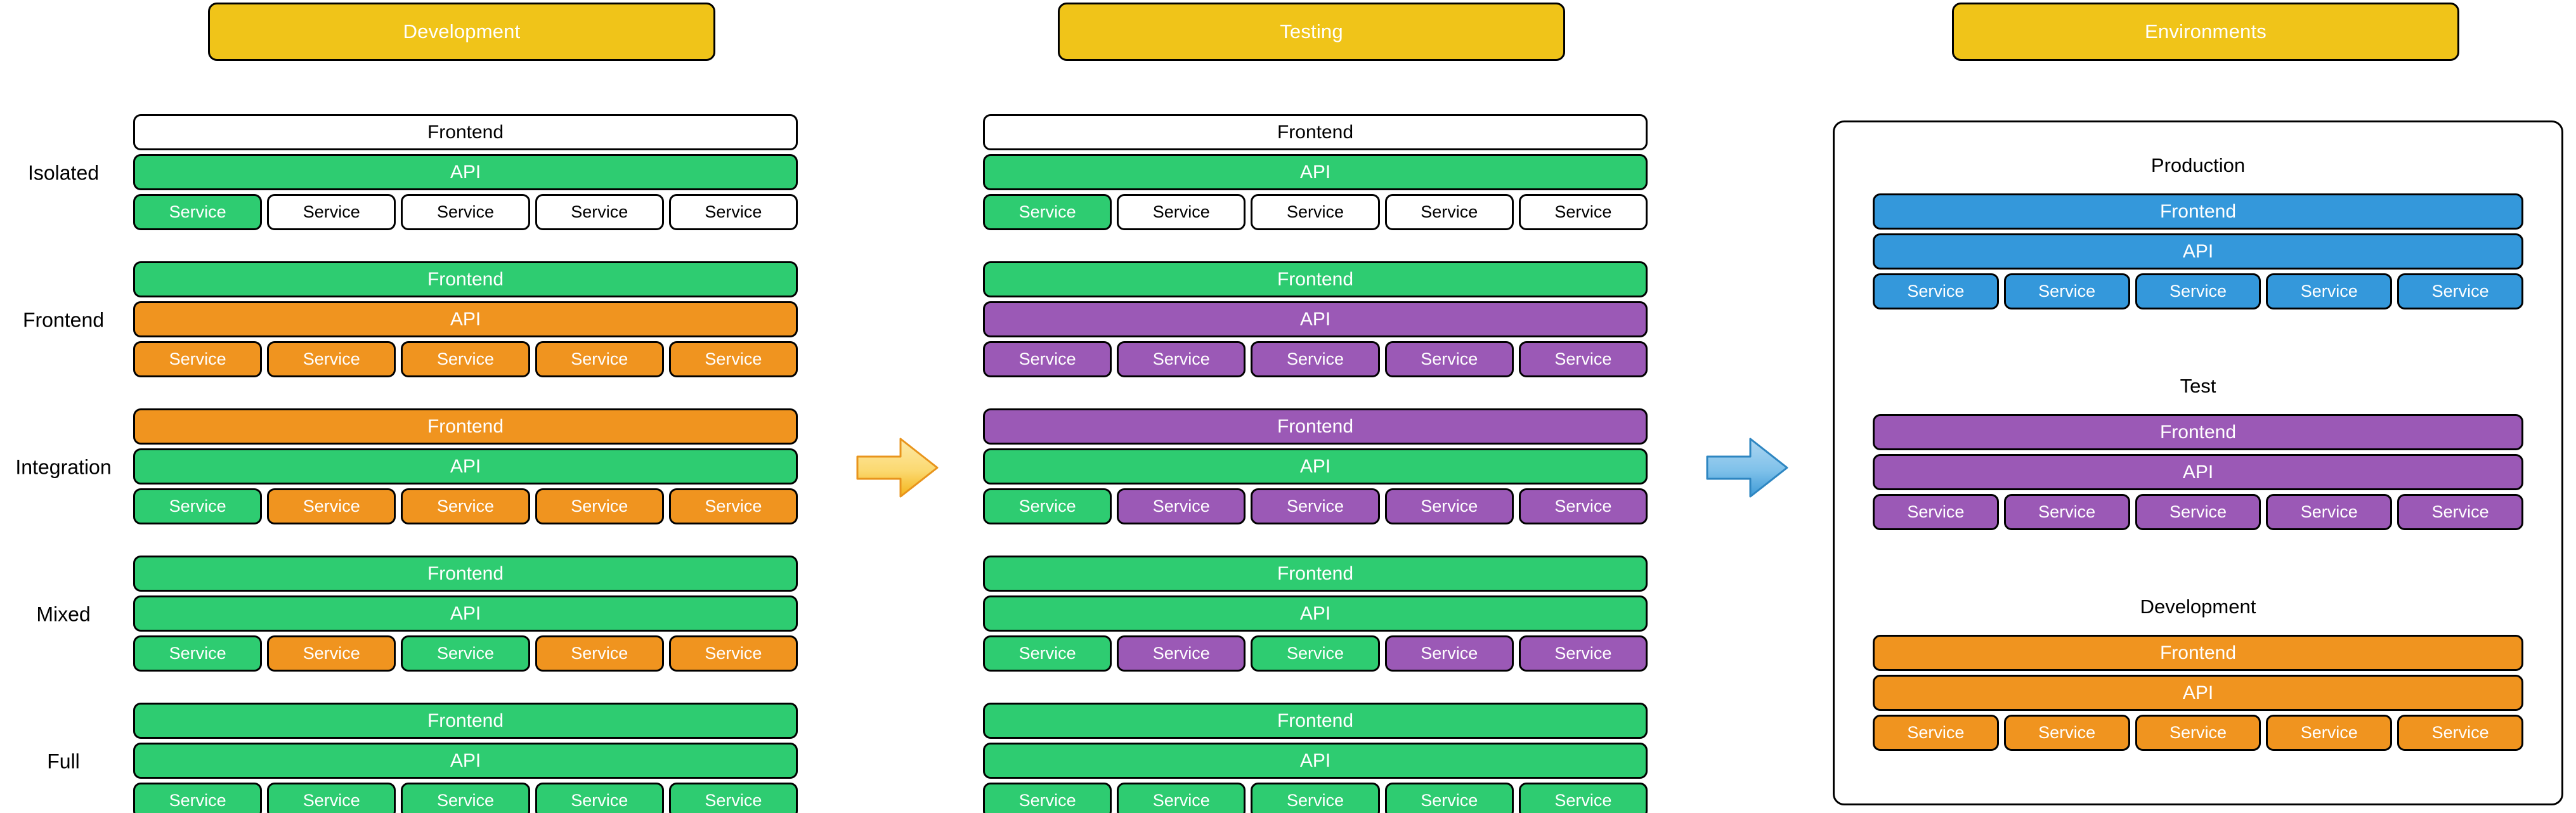 Image resolution: width=2576 pixels, height=813 pixels. I want to click on column-header-testing: Testing, so click(1312, 32).